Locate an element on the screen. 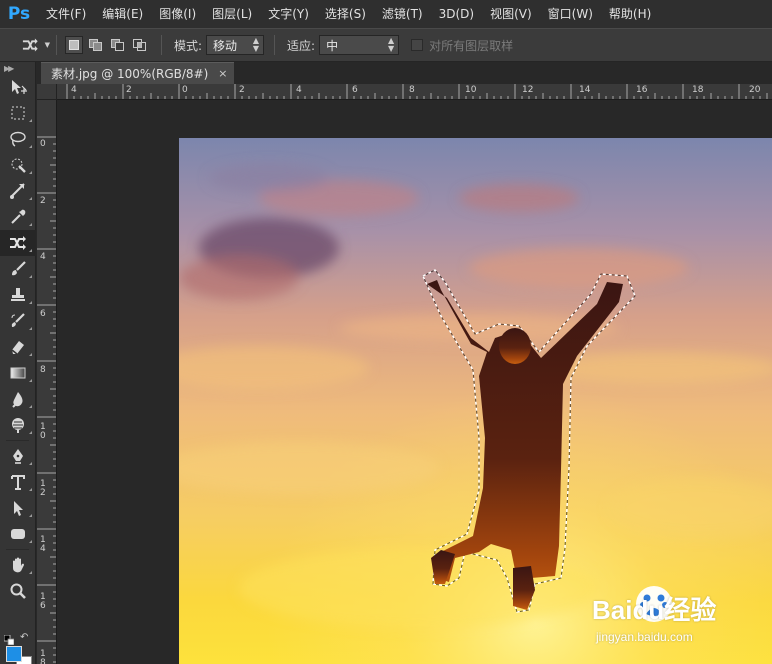 This screenshot has width=772, height=664. content-aware-move-tool is located at coordinates (18, 243).